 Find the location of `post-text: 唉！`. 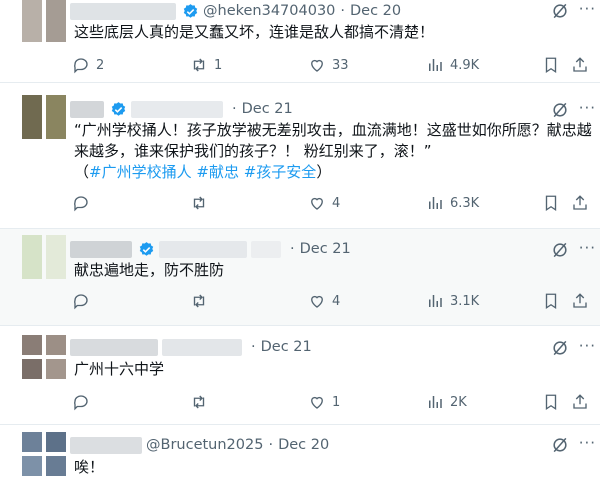

post-text: 唉！ is located at coordinates (89, 467).